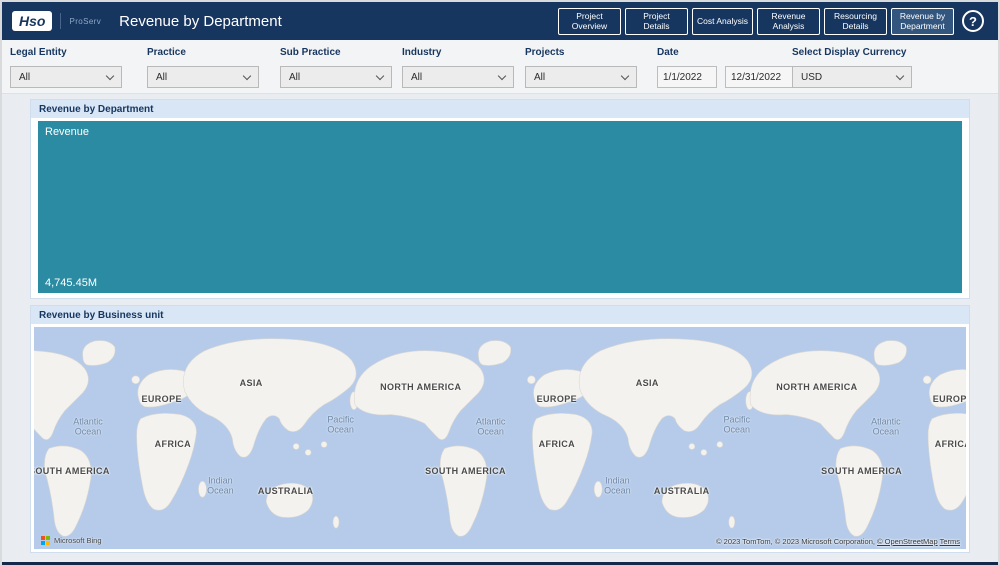 The width and height of the screenshot is (1000, 565). I want to click on filter-date: Date, so click(725, 70).